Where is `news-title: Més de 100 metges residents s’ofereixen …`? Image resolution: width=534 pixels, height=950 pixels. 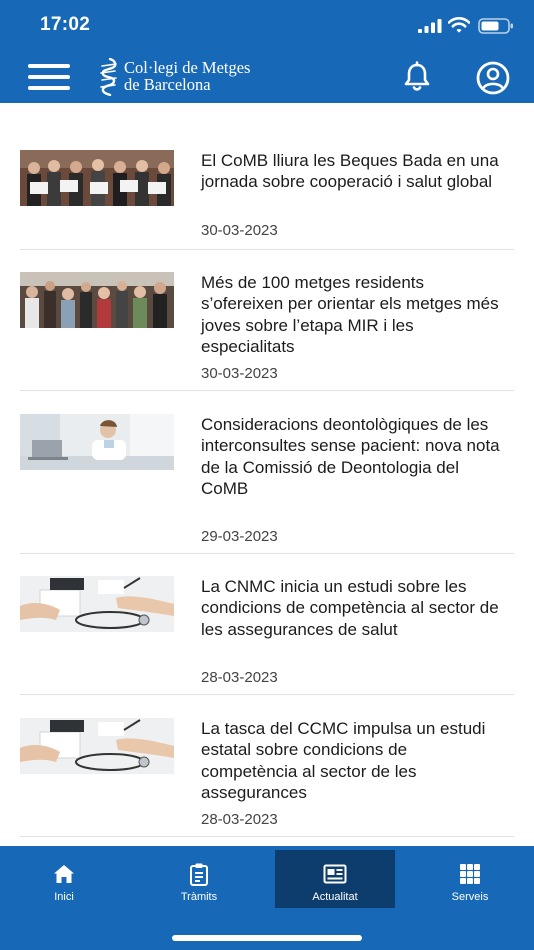
news-title: Més de 100 metges residents s’ofereixen … is located at coordinates (350, 314).